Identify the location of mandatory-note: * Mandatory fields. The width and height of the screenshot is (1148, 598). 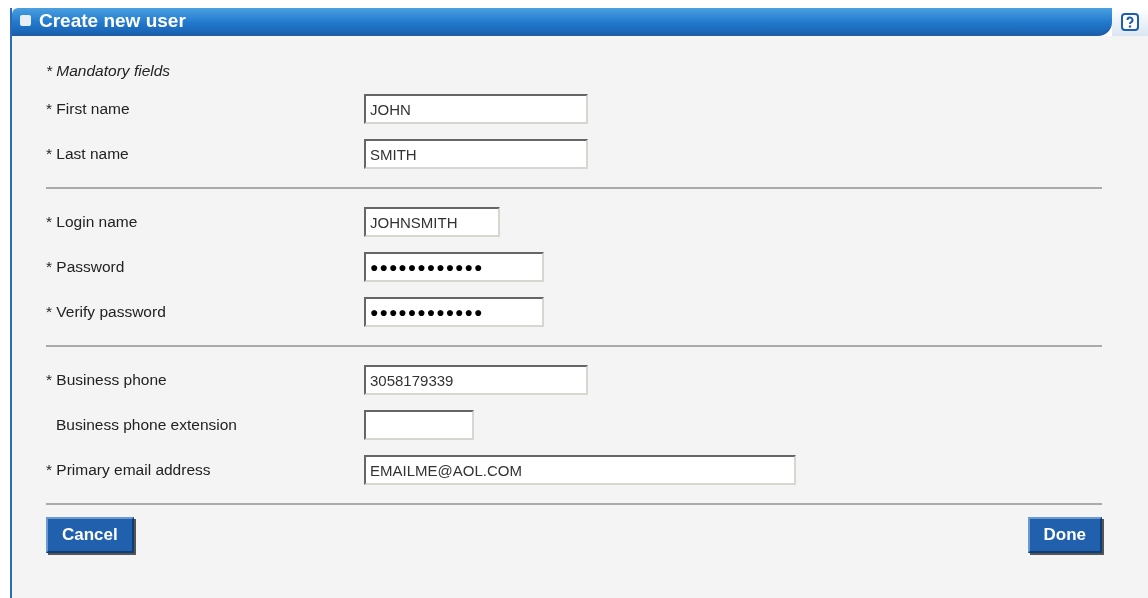
(109, 71).